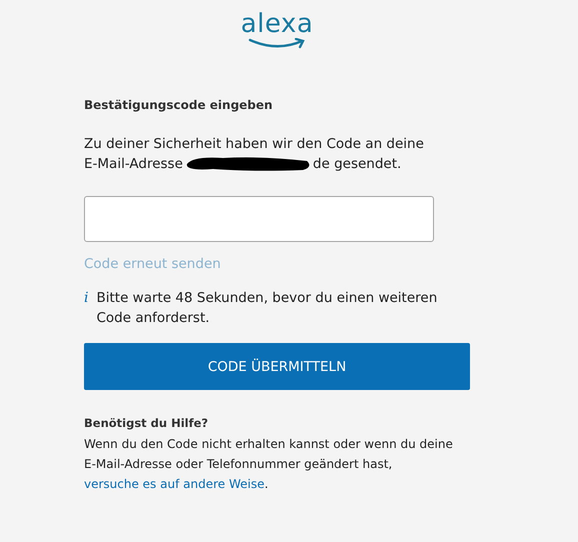 The image size is (578, 542). I want to click on code-input-field, so click(259, 219).